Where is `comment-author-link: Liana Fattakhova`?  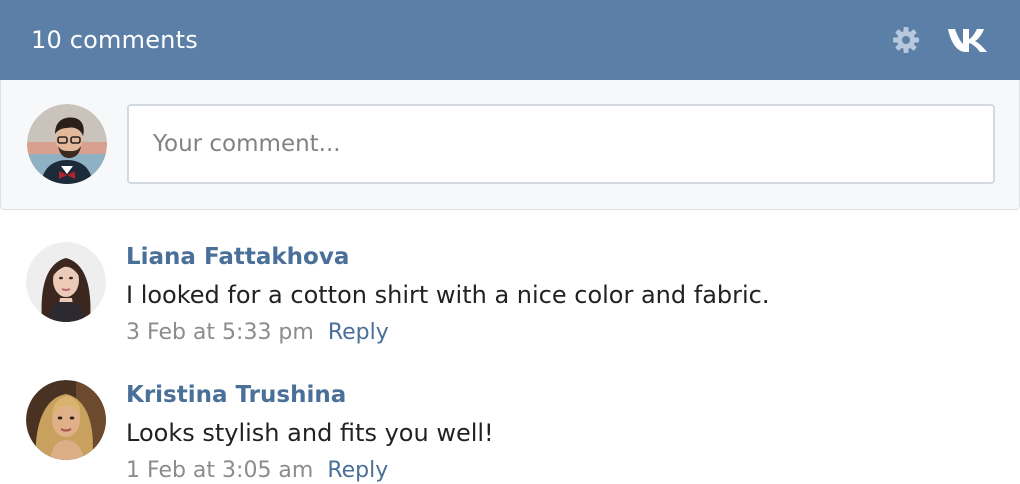
comment-author-link: Liana Fattakhova is located at coordinates (237, 257).